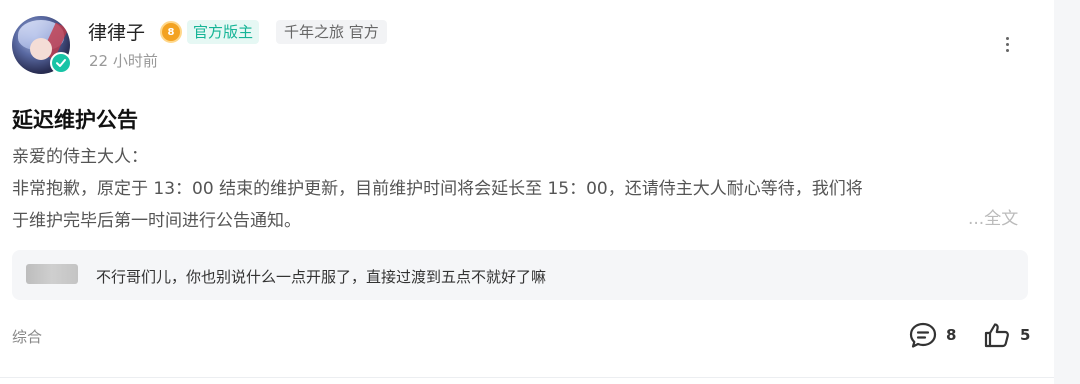 This screenshot has width=1080, height=384. I want to click on game-tag: 千年之旅 官方, so click(331, 32).